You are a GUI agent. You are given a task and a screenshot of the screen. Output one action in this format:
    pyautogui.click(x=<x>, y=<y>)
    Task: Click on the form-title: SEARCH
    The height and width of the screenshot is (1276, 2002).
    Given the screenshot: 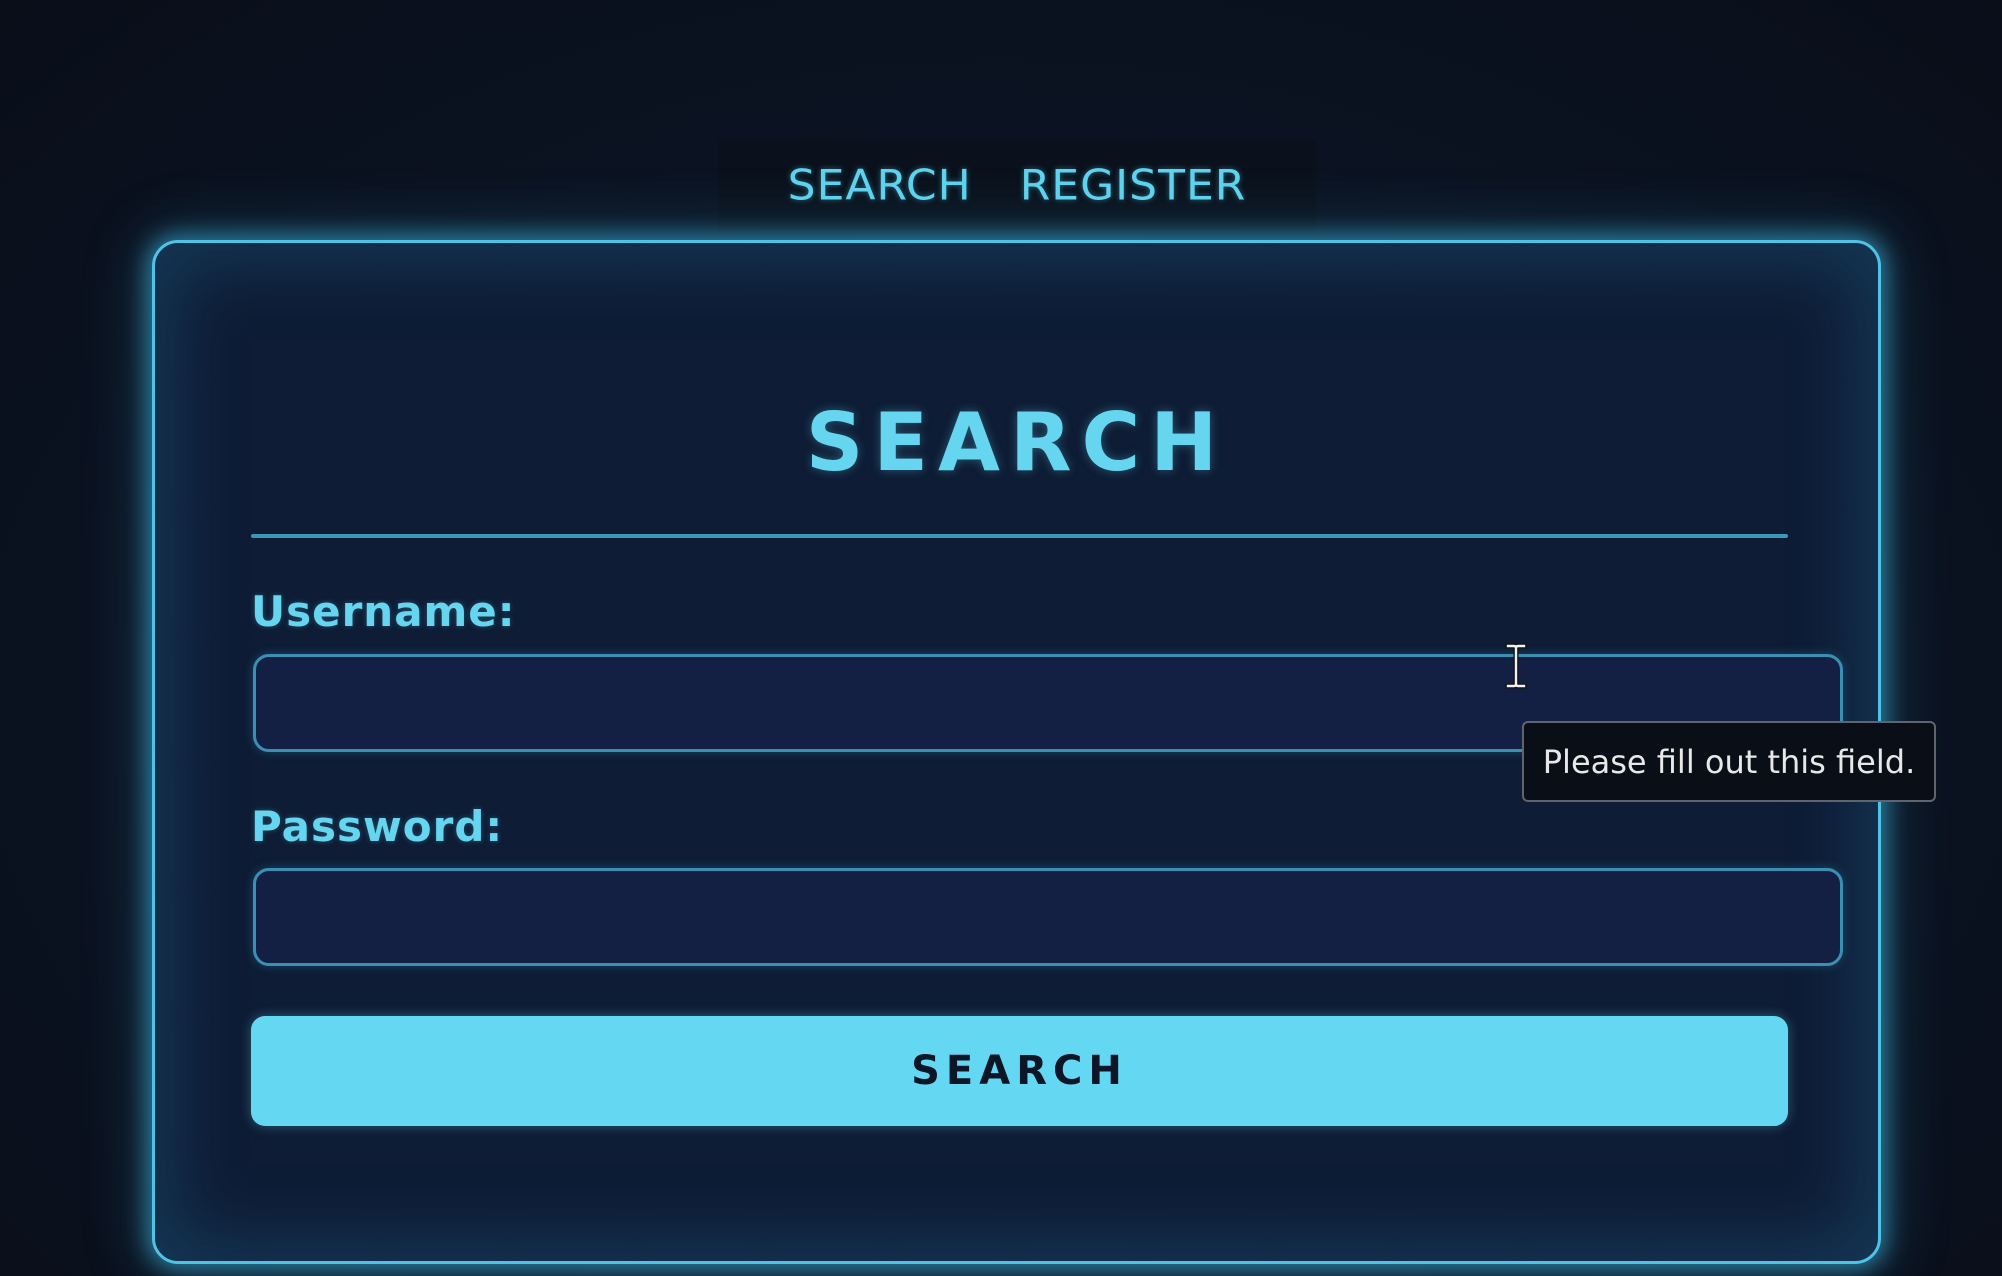 What is the action you would take?
    pyautogui.click(x=1016, y=442)
    